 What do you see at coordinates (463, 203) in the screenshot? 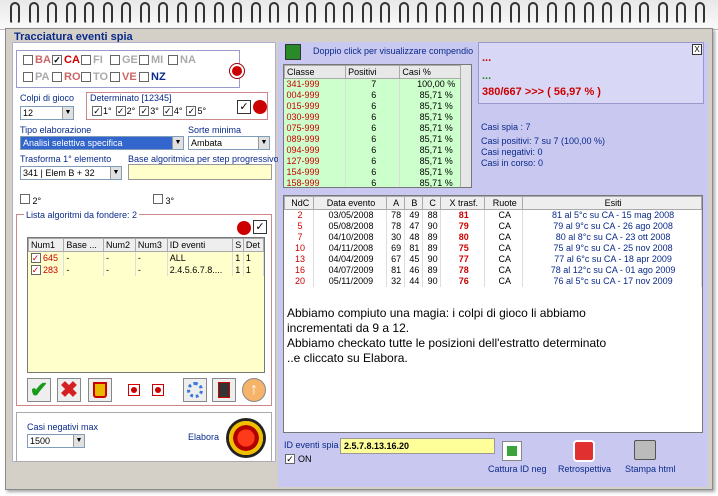
I see `column-header: X trasf.` at bounding box center [463, 203].